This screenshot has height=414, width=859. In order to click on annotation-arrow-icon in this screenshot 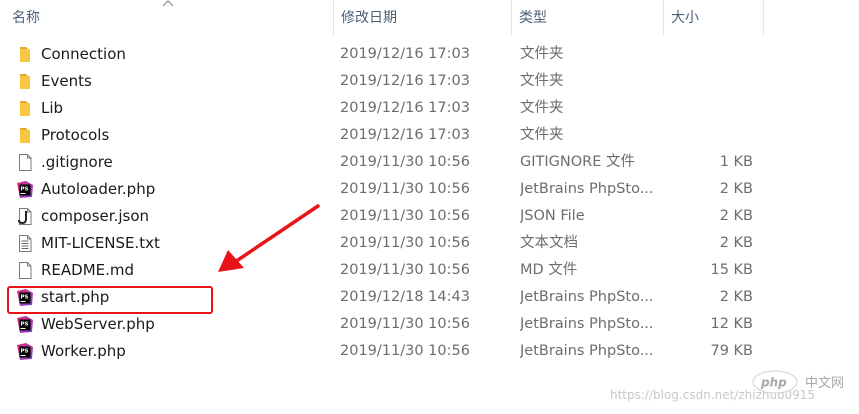, I will do `click(269, 238)`.